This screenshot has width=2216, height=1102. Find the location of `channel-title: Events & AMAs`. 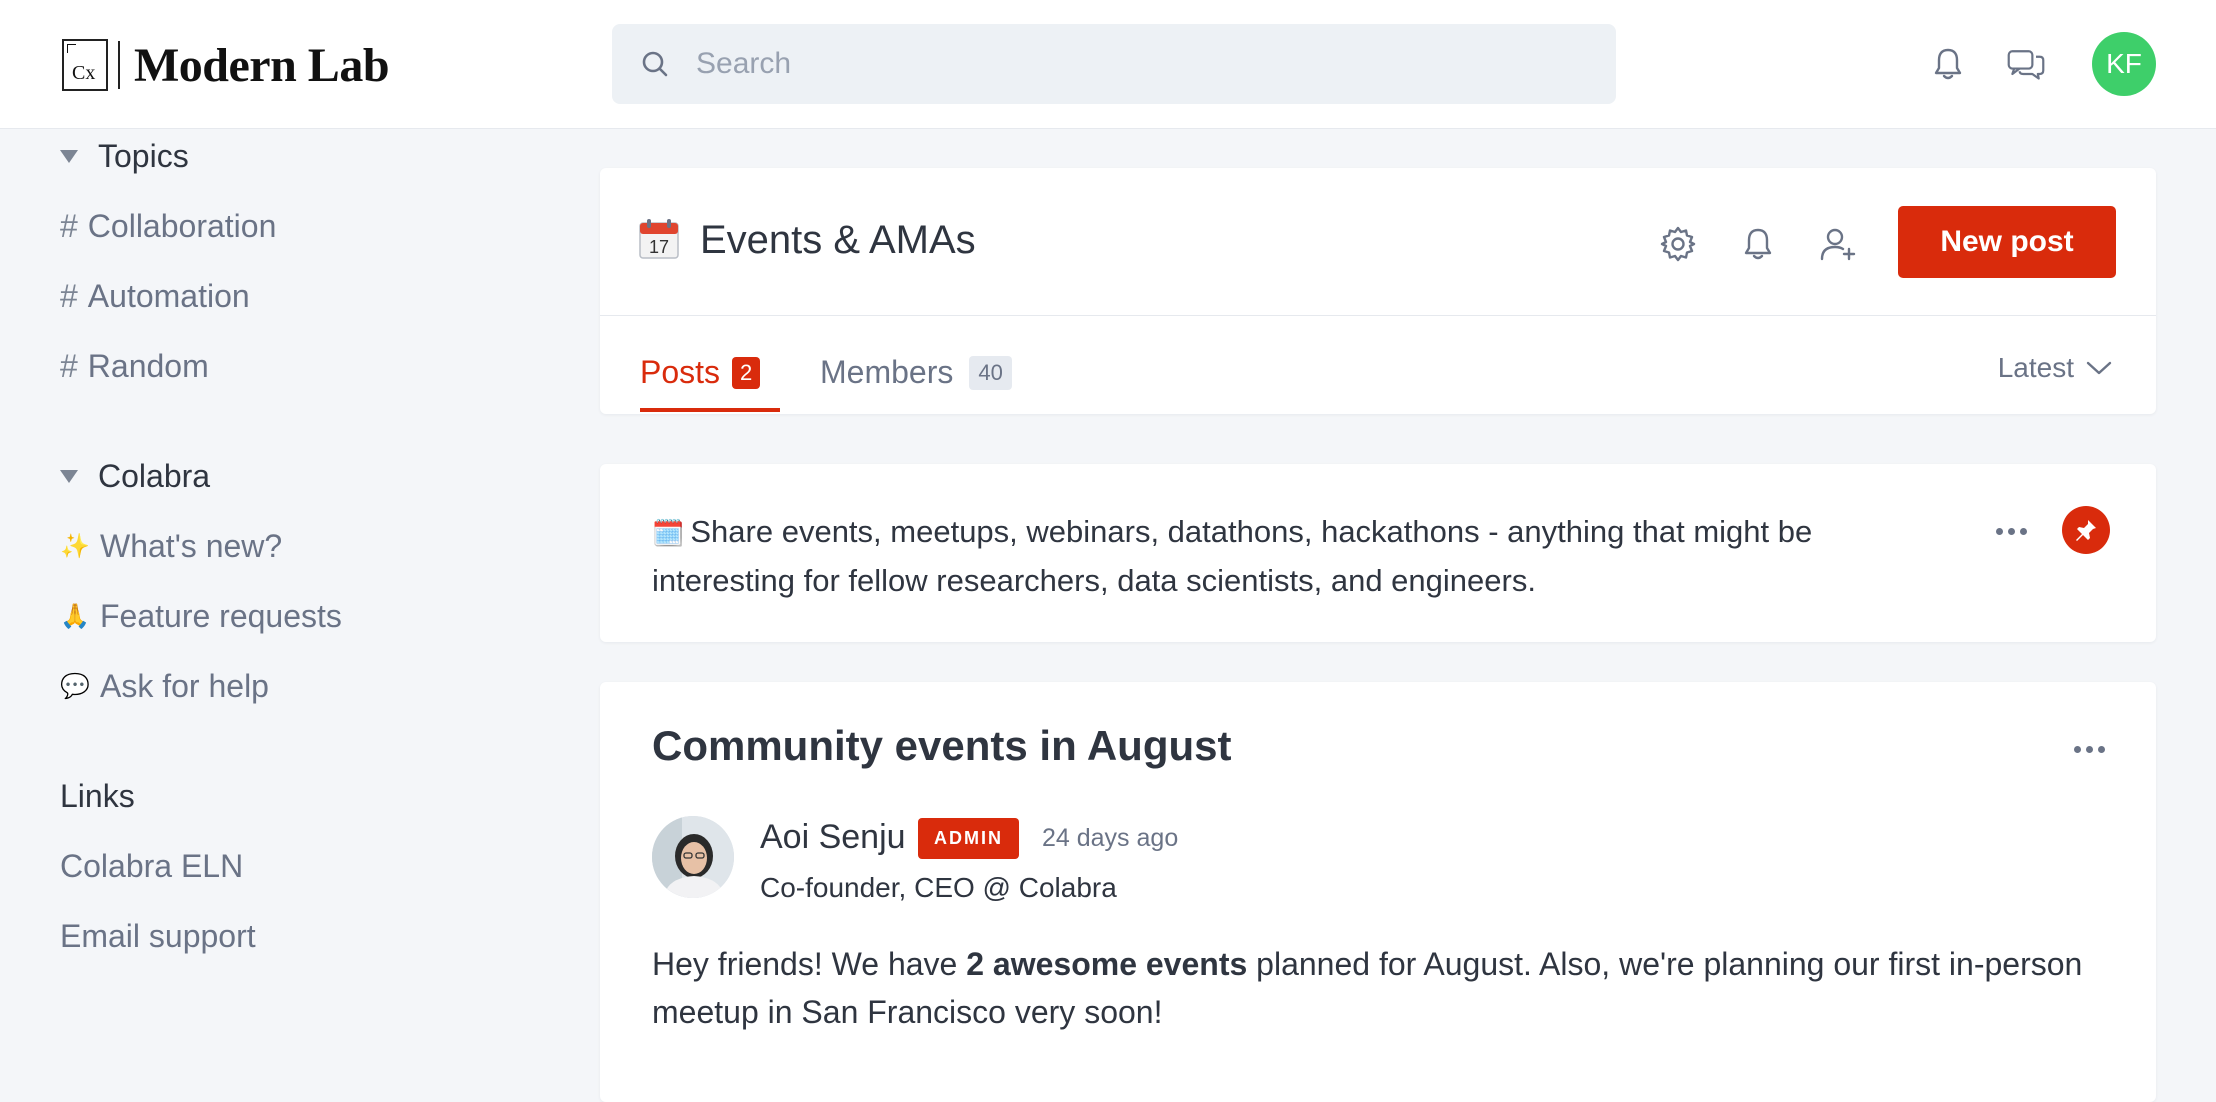

channel-title: Events & AMAs is located at coordinates (838, 240).